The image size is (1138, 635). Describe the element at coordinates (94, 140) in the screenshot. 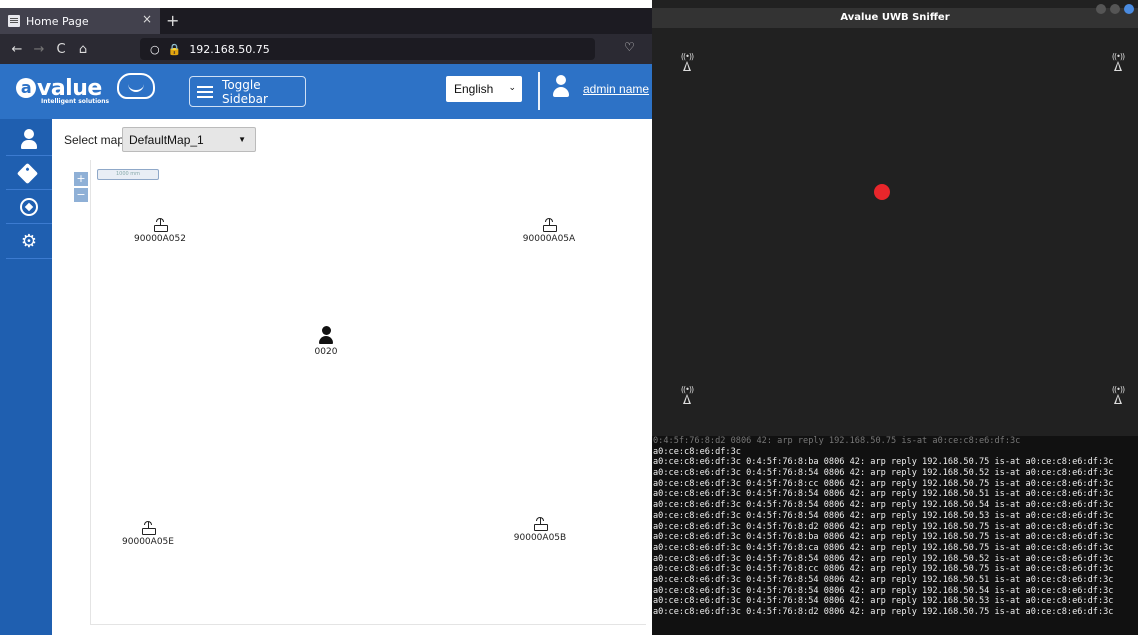

I see `select-map-label: Select map` at that location.